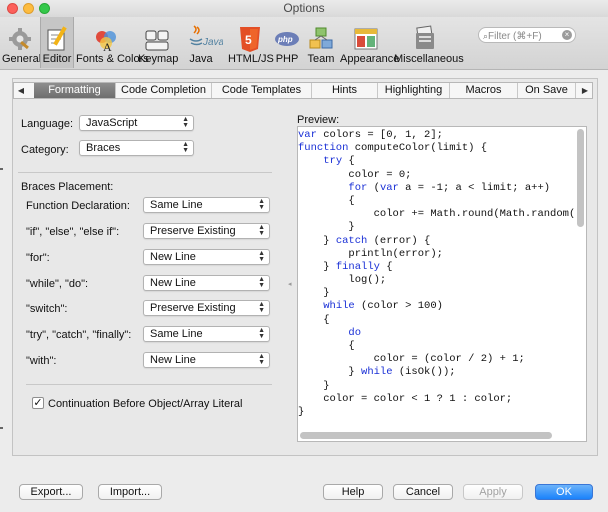 The image size is (608, 512). I want to click on code-line: var colors = [0, 1, 2];, so click(370, 135).